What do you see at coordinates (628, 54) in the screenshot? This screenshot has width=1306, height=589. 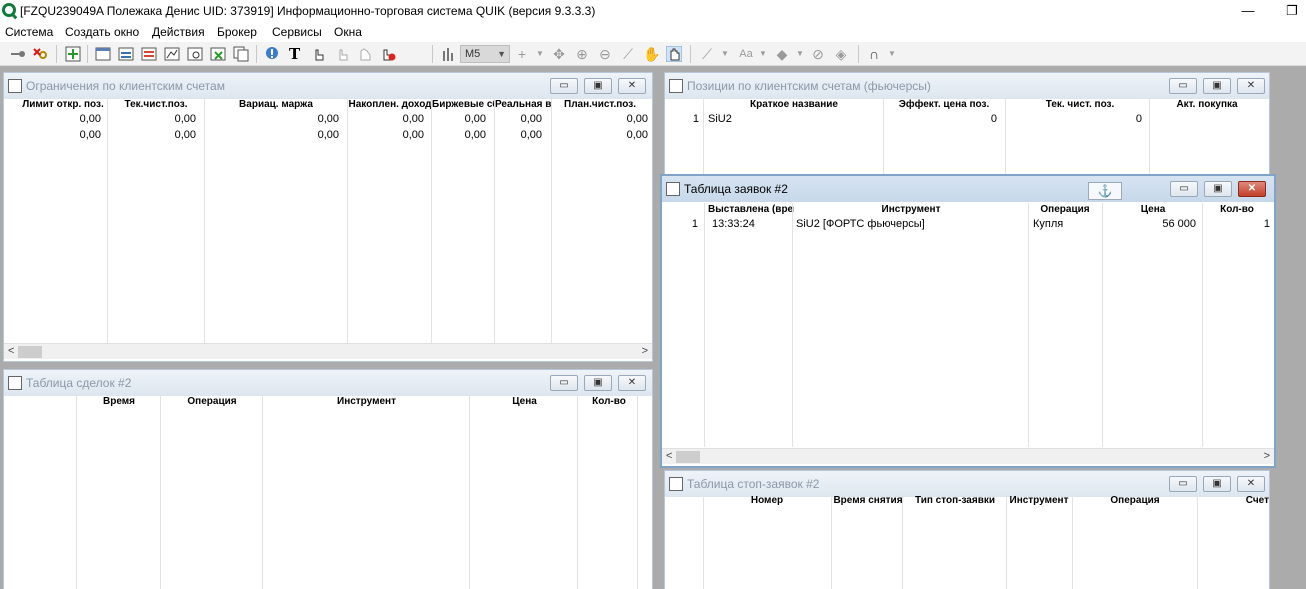 I see `ruler-icon: ⟋` at bounding box center [628, 54].